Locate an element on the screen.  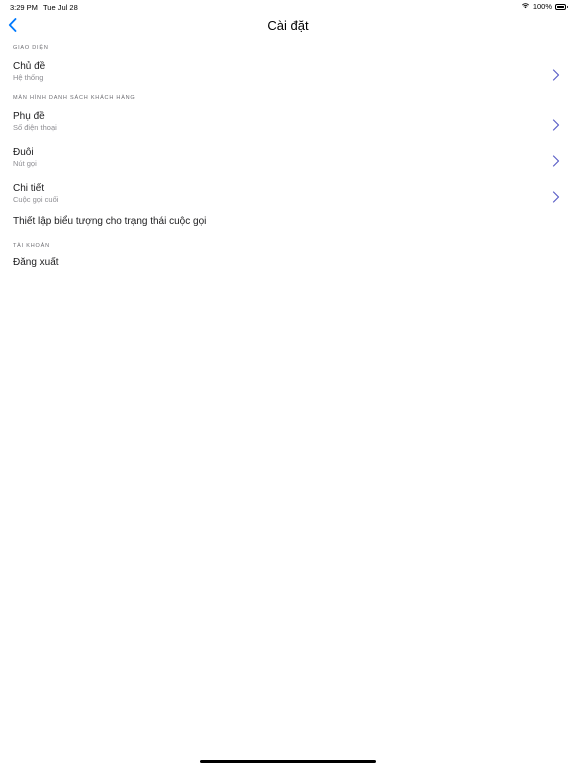
battery-fill is located at coordinates (560, 6).